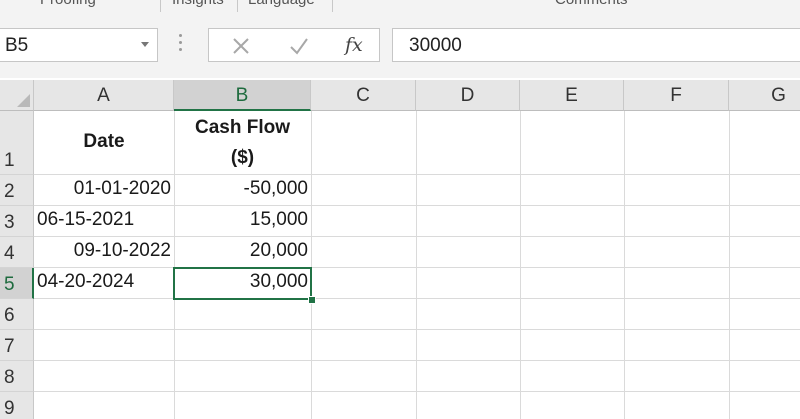 The image size is (800, 419). I want to click on row-header-3: 3, so click(17, 221).